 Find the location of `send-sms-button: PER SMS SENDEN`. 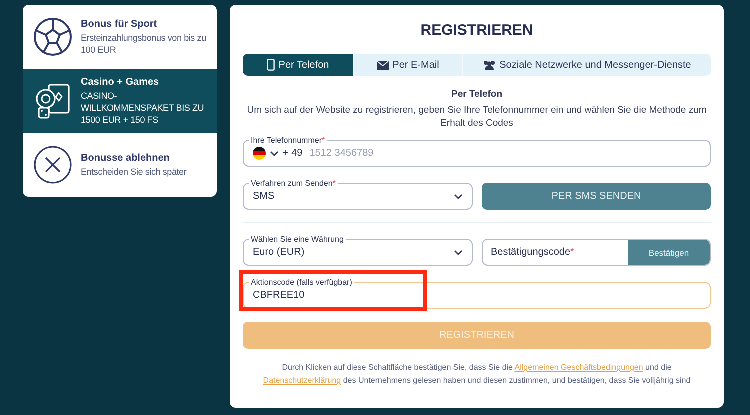

send-sms-button: PER SMS SENDEN is located at coordinates (596, 196).